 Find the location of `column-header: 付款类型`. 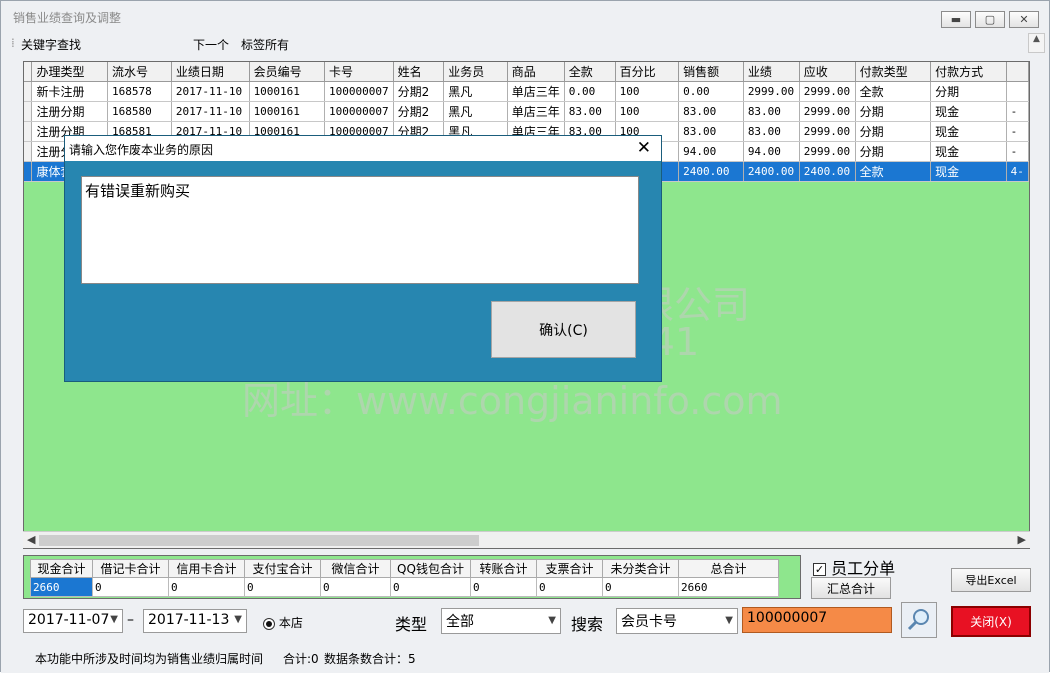

column-header: 付款类型 is located at coordinates (893, 72).